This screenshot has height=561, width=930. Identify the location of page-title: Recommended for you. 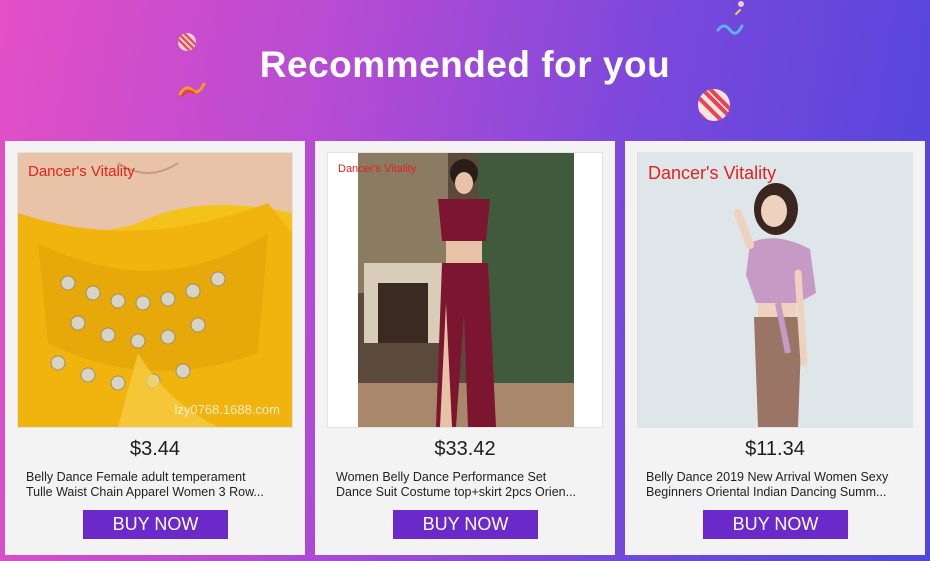
(465, 64).